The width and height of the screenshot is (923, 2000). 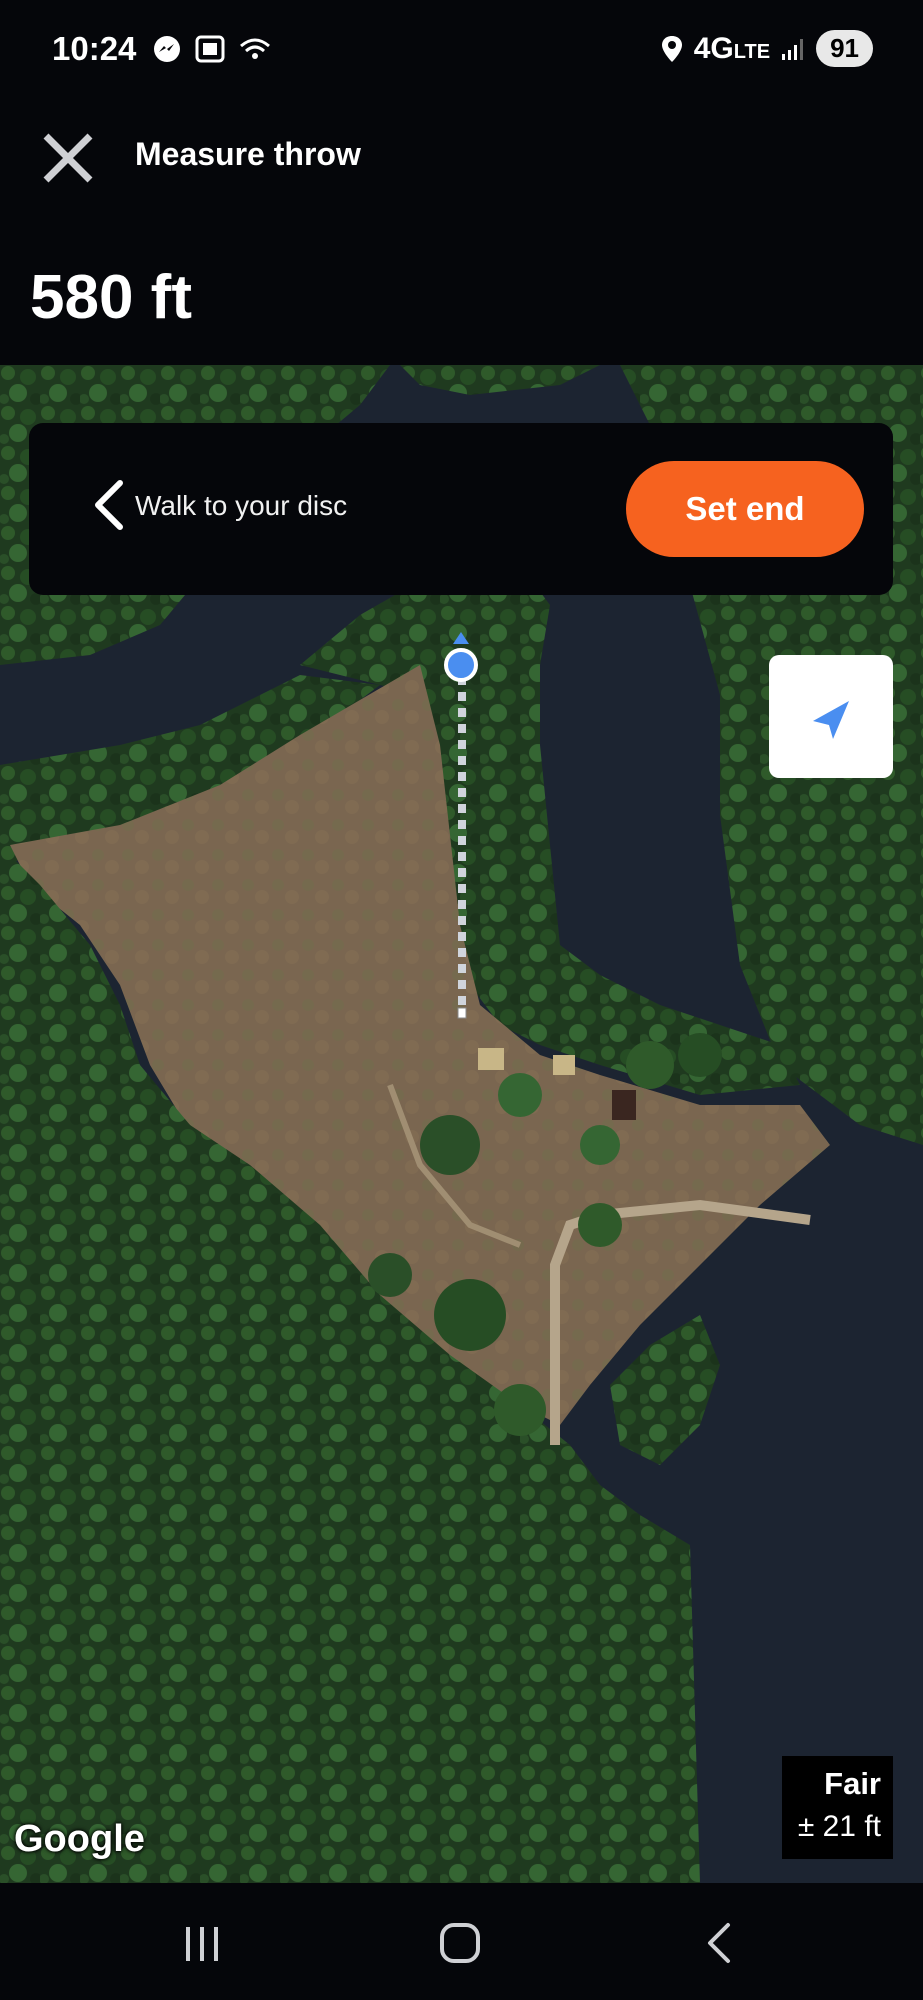 What do you see at coordinates (720, 1943) in the screenshot?
I see `back-icon` at bounding box center [720, 1943].